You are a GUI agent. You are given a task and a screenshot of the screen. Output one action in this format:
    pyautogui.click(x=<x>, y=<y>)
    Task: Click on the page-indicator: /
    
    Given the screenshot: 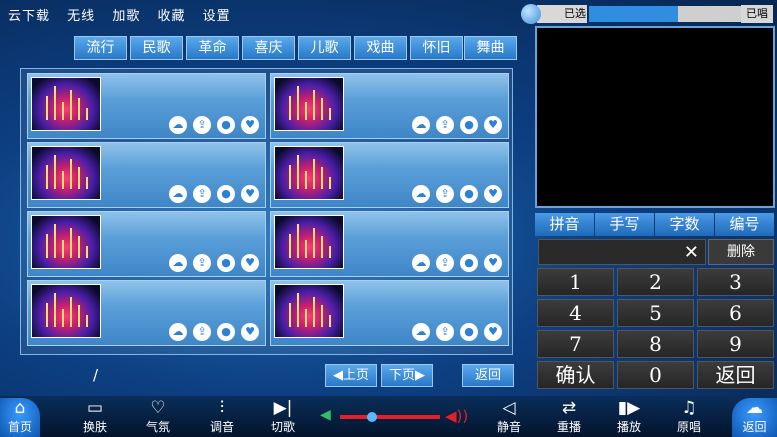 What is the action you would take?
    pyautogui.click(x=96, y=375)
    